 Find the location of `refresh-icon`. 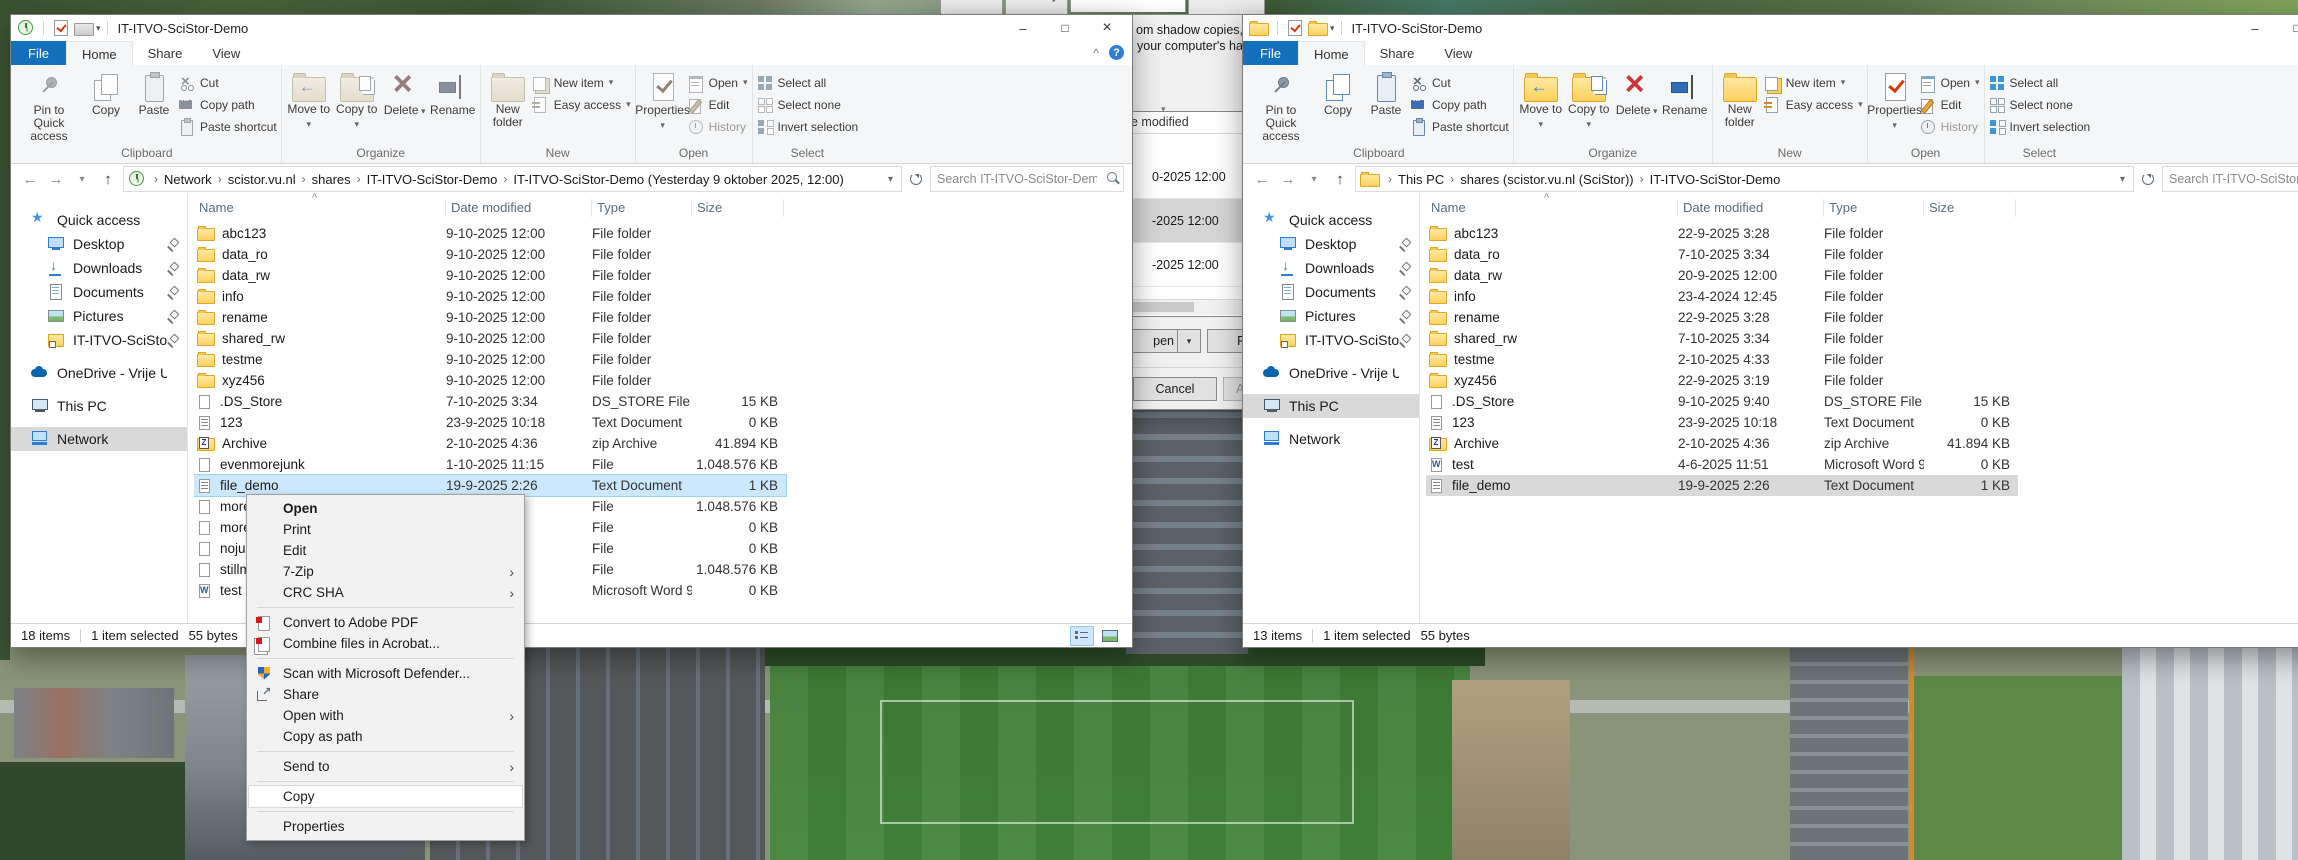

refresh-icon is located at coordinates (2148, 179).